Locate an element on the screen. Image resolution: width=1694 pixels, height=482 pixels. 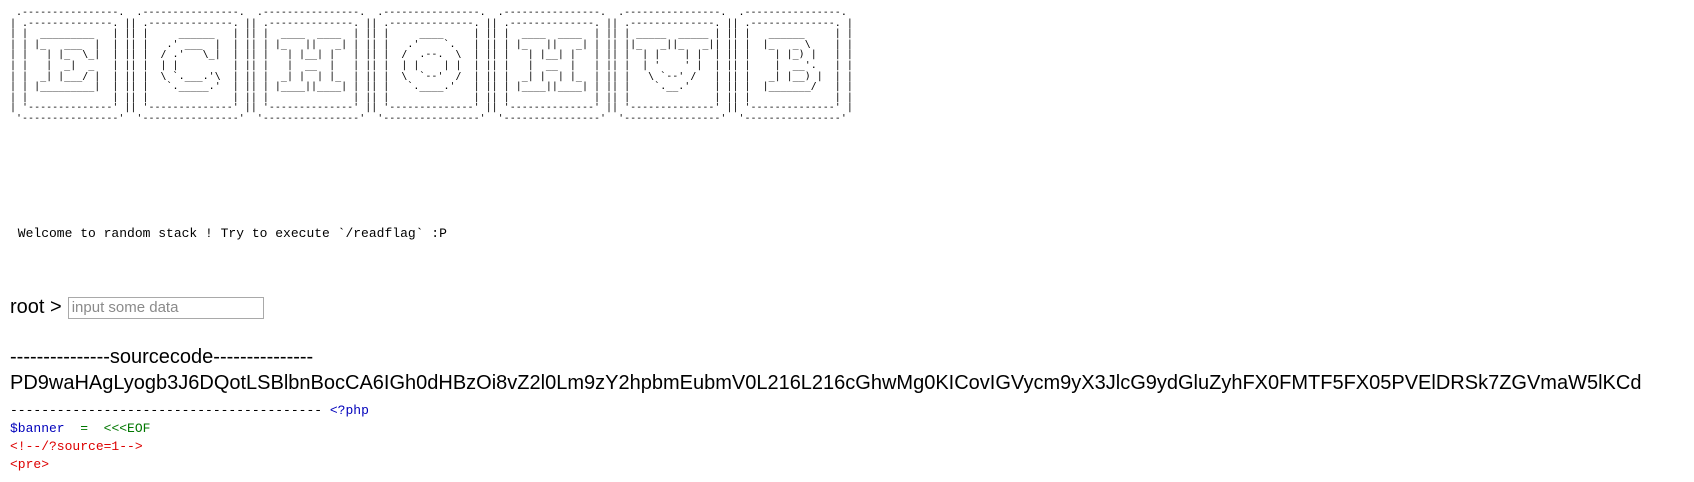
sourcecode-header: ---------------sourcecode--------------- is located at coordinates (162, 357).